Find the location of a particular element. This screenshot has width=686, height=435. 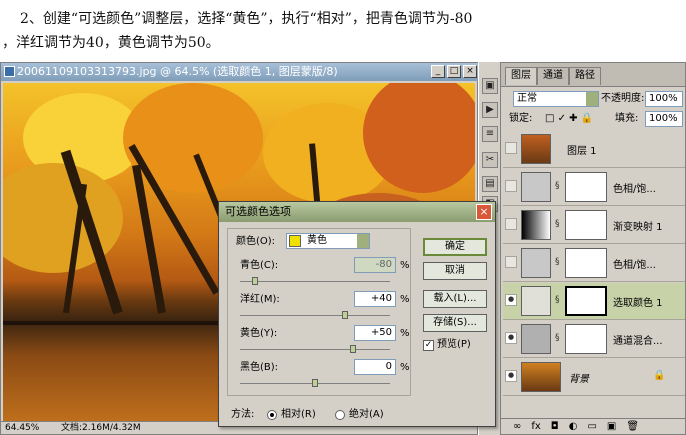

chevron-down-icon is located at coordinates (592, 99).